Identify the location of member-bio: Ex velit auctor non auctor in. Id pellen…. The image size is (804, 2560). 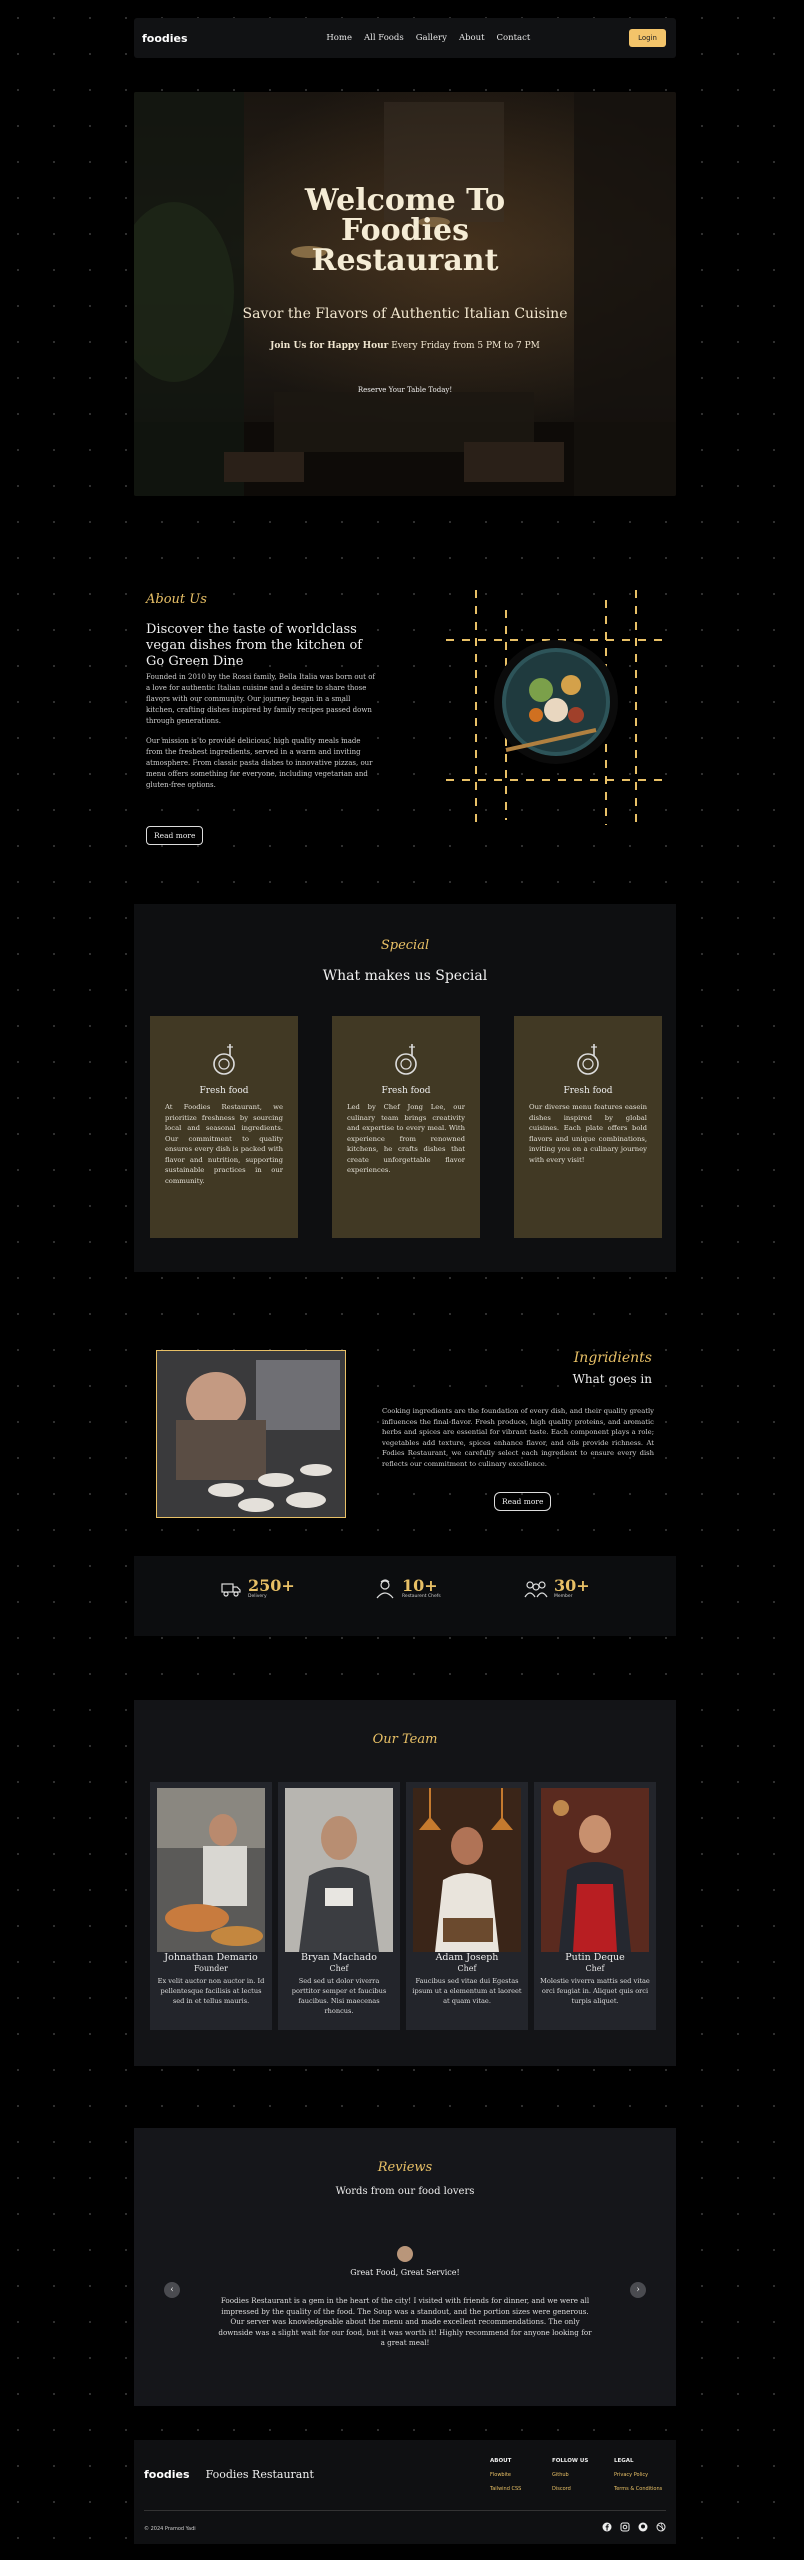
(211, 1991).